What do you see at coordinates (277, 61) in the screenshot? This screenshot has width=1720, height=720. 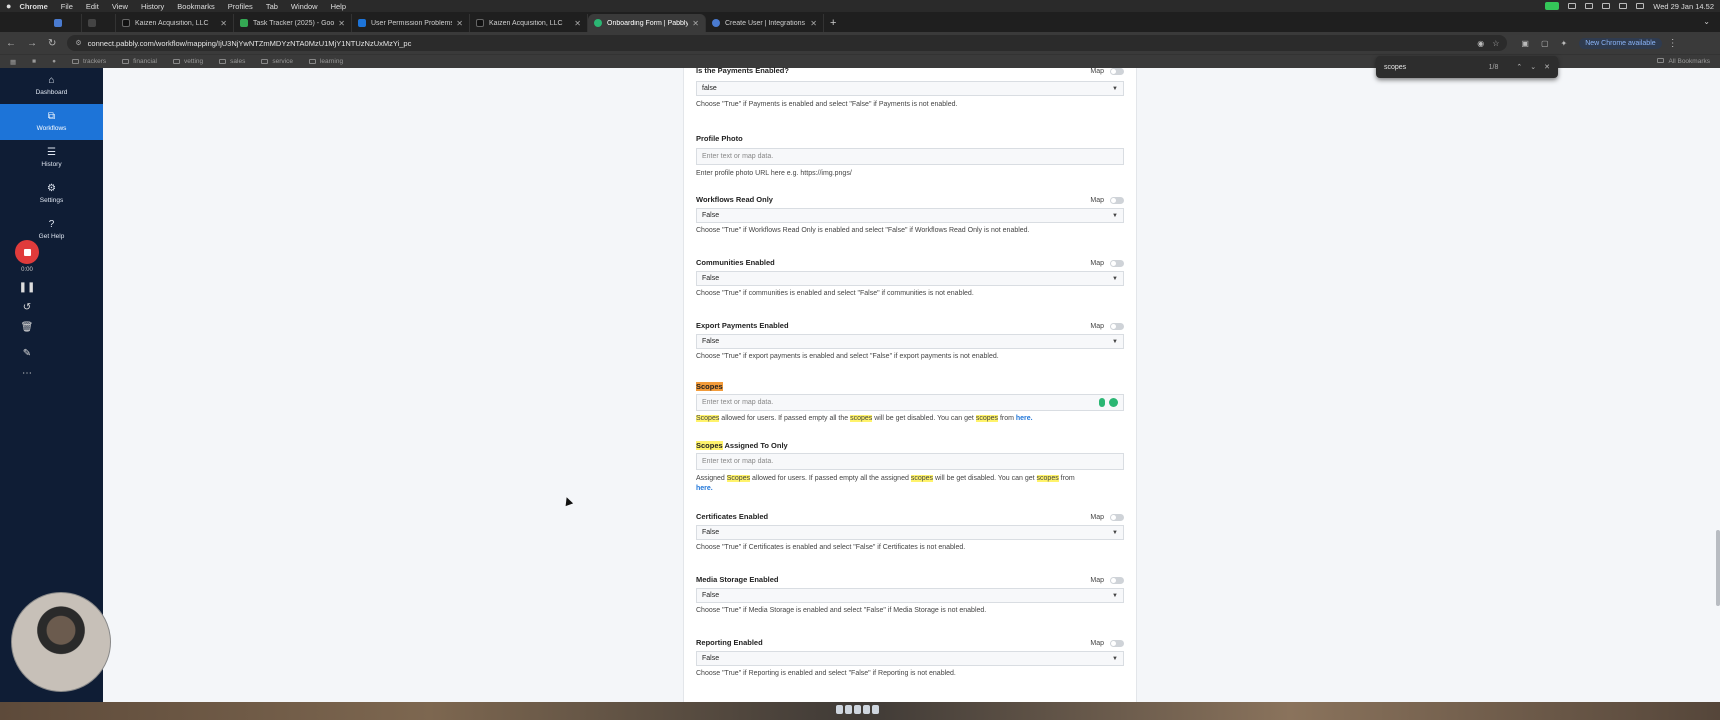 I see `bookmark-folder-service: service` at bounding box center [277, 61].